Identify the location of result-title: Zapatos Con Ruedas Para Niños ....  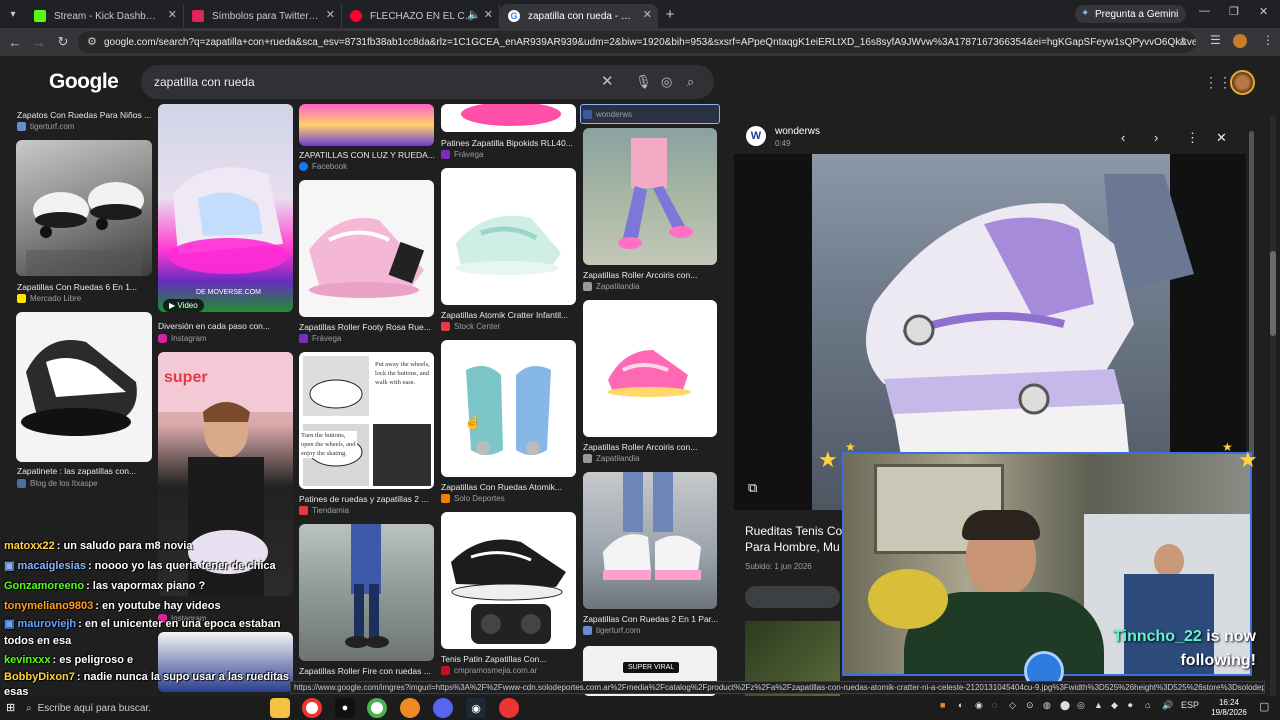
(85, 115).